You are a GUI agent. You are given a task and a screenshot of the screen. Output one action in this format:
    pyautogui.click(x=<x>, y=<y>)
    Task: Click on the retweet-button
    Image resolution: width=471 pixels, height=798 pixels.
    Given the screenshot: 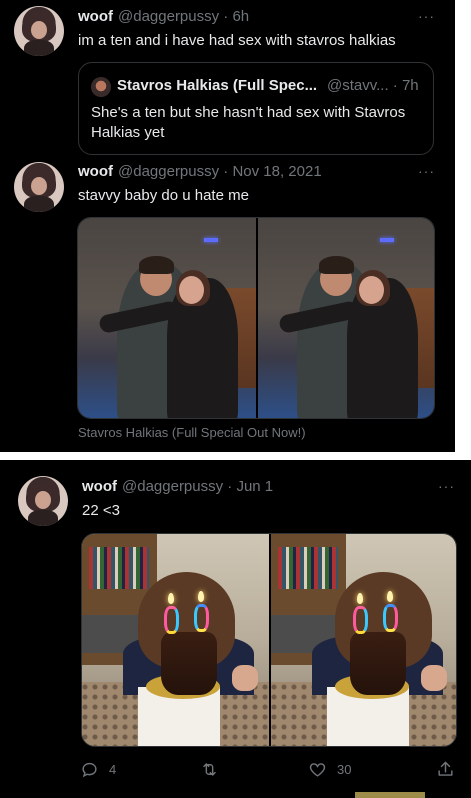 What is the action you would take?
    pyautogui.click(x=214, y=769)
    